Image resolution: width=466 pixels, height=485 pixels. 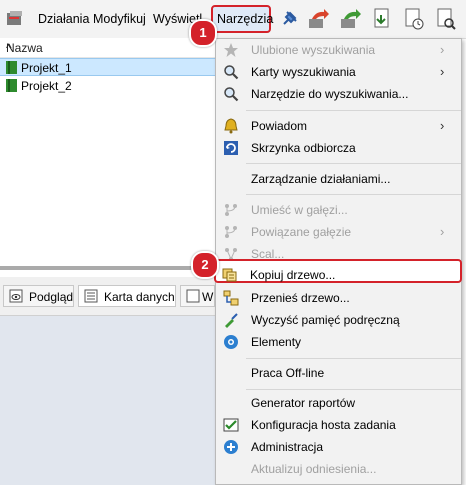 I want to click on tab-label: Karta danych, so click(x=139, y=297).